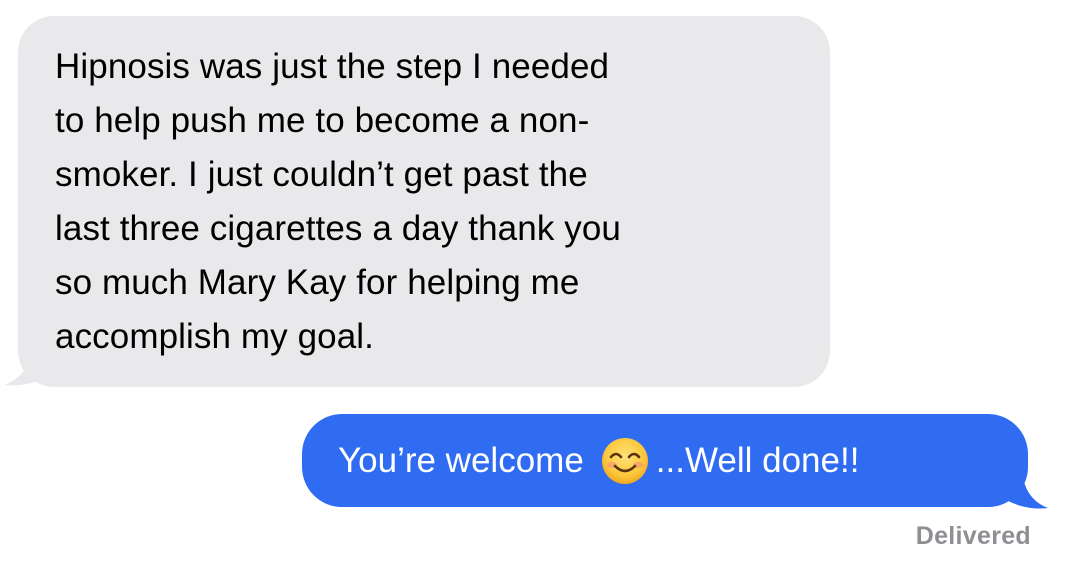 Image resolution: width=1069 pixels, height=564 pixels. What do you see at coordinates (624, 460) in the screenshot?
I see `smiling-face-emoji-icon` at bounding box center [624, 460].